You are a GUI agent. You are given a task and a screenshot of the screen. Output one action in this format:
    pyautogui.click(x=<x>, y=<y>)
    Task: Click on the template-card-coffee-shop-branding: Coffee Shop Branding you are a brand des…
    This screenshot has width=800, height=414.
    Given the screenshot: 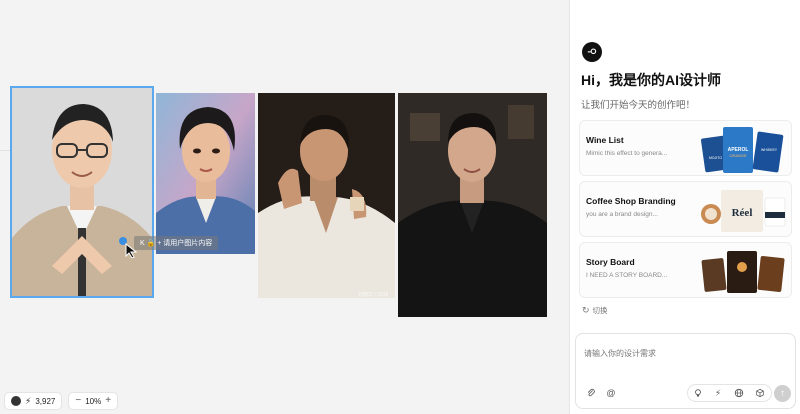 What is the action you would take?
    pyautogui.click(x=685, y=209)
    